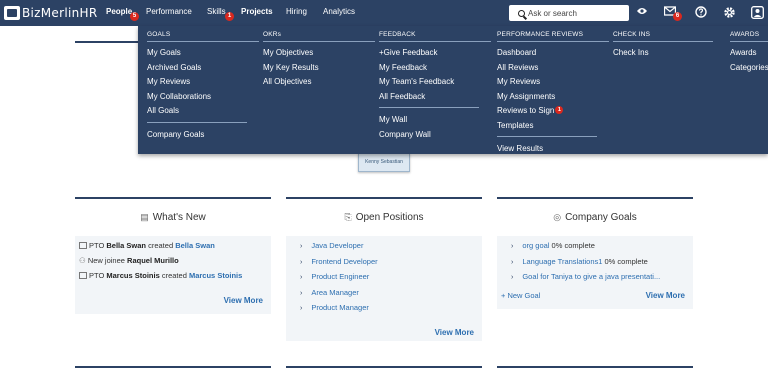 The height and width of the screenshot is (381, 768). I want to click on card-title: What's New, so click(179, 217).